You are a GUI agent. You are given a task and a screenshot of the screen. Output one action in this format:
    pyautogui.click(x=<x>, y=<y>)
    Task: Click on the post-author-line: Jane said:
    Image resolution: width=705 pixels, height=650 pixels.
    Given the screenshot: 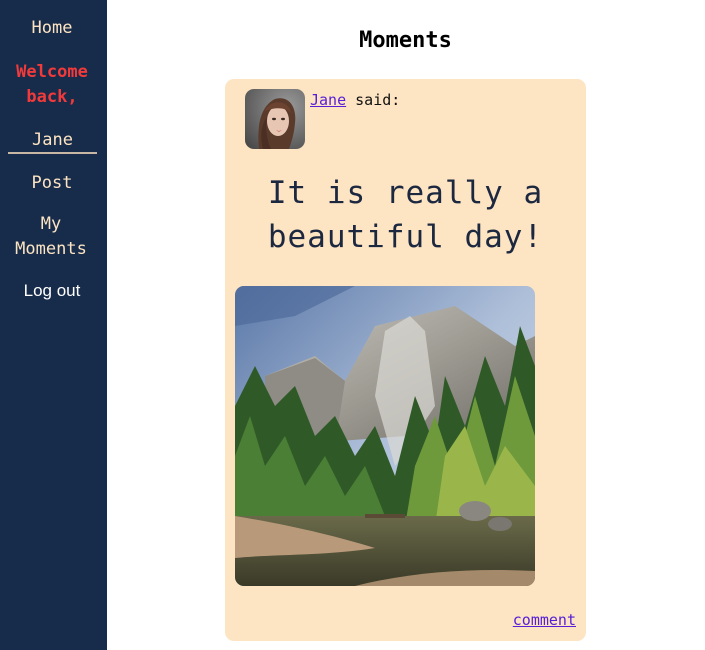 What is the action you would take?
    pyautogui.click(x=355, y=100)
    